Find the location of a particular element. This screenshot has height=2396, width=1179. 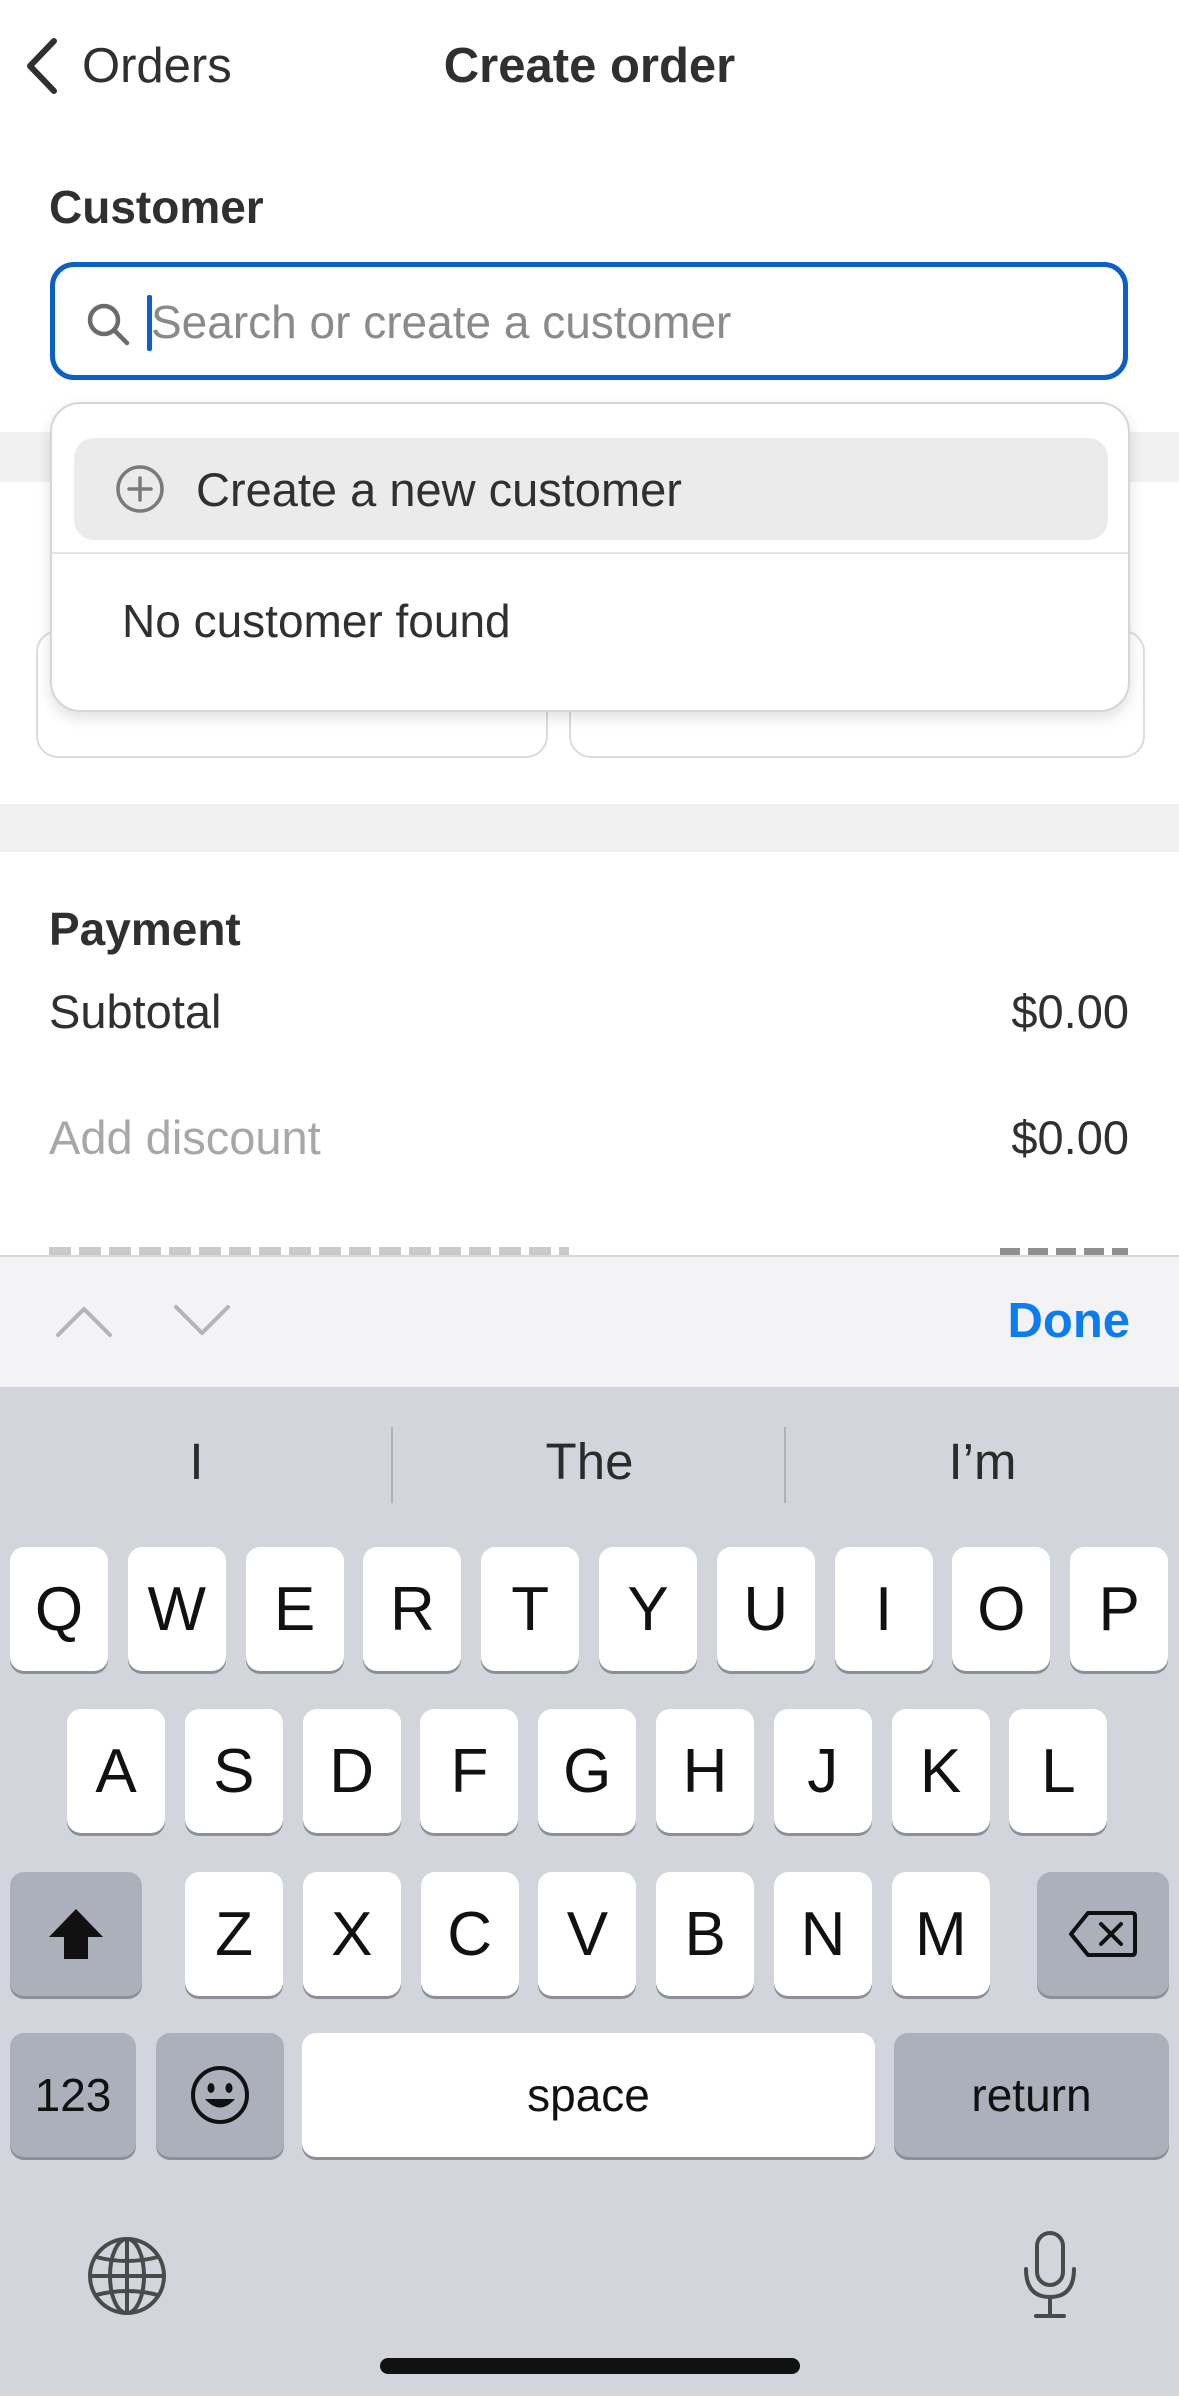

key-i: I is located at coordinates (883, 1609).